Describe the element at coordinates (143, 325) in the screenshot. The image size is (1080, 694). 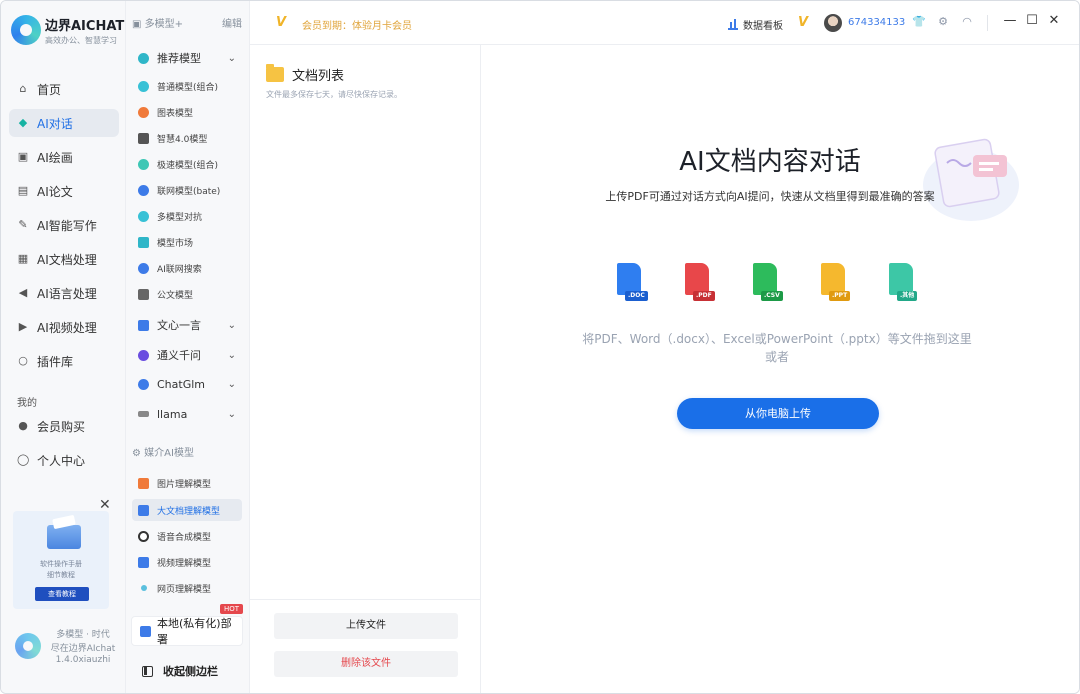
I see `wenxin-icon` at that location.